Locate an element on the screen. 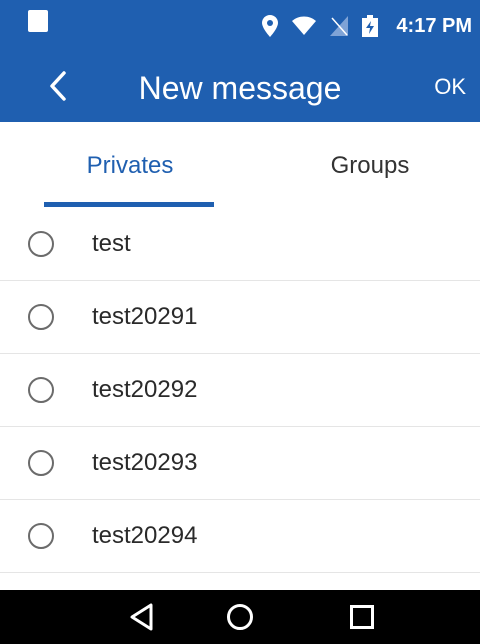 This screenshot has height=644, width=480. back-triangle-icon is located at coordinates (141, 617).